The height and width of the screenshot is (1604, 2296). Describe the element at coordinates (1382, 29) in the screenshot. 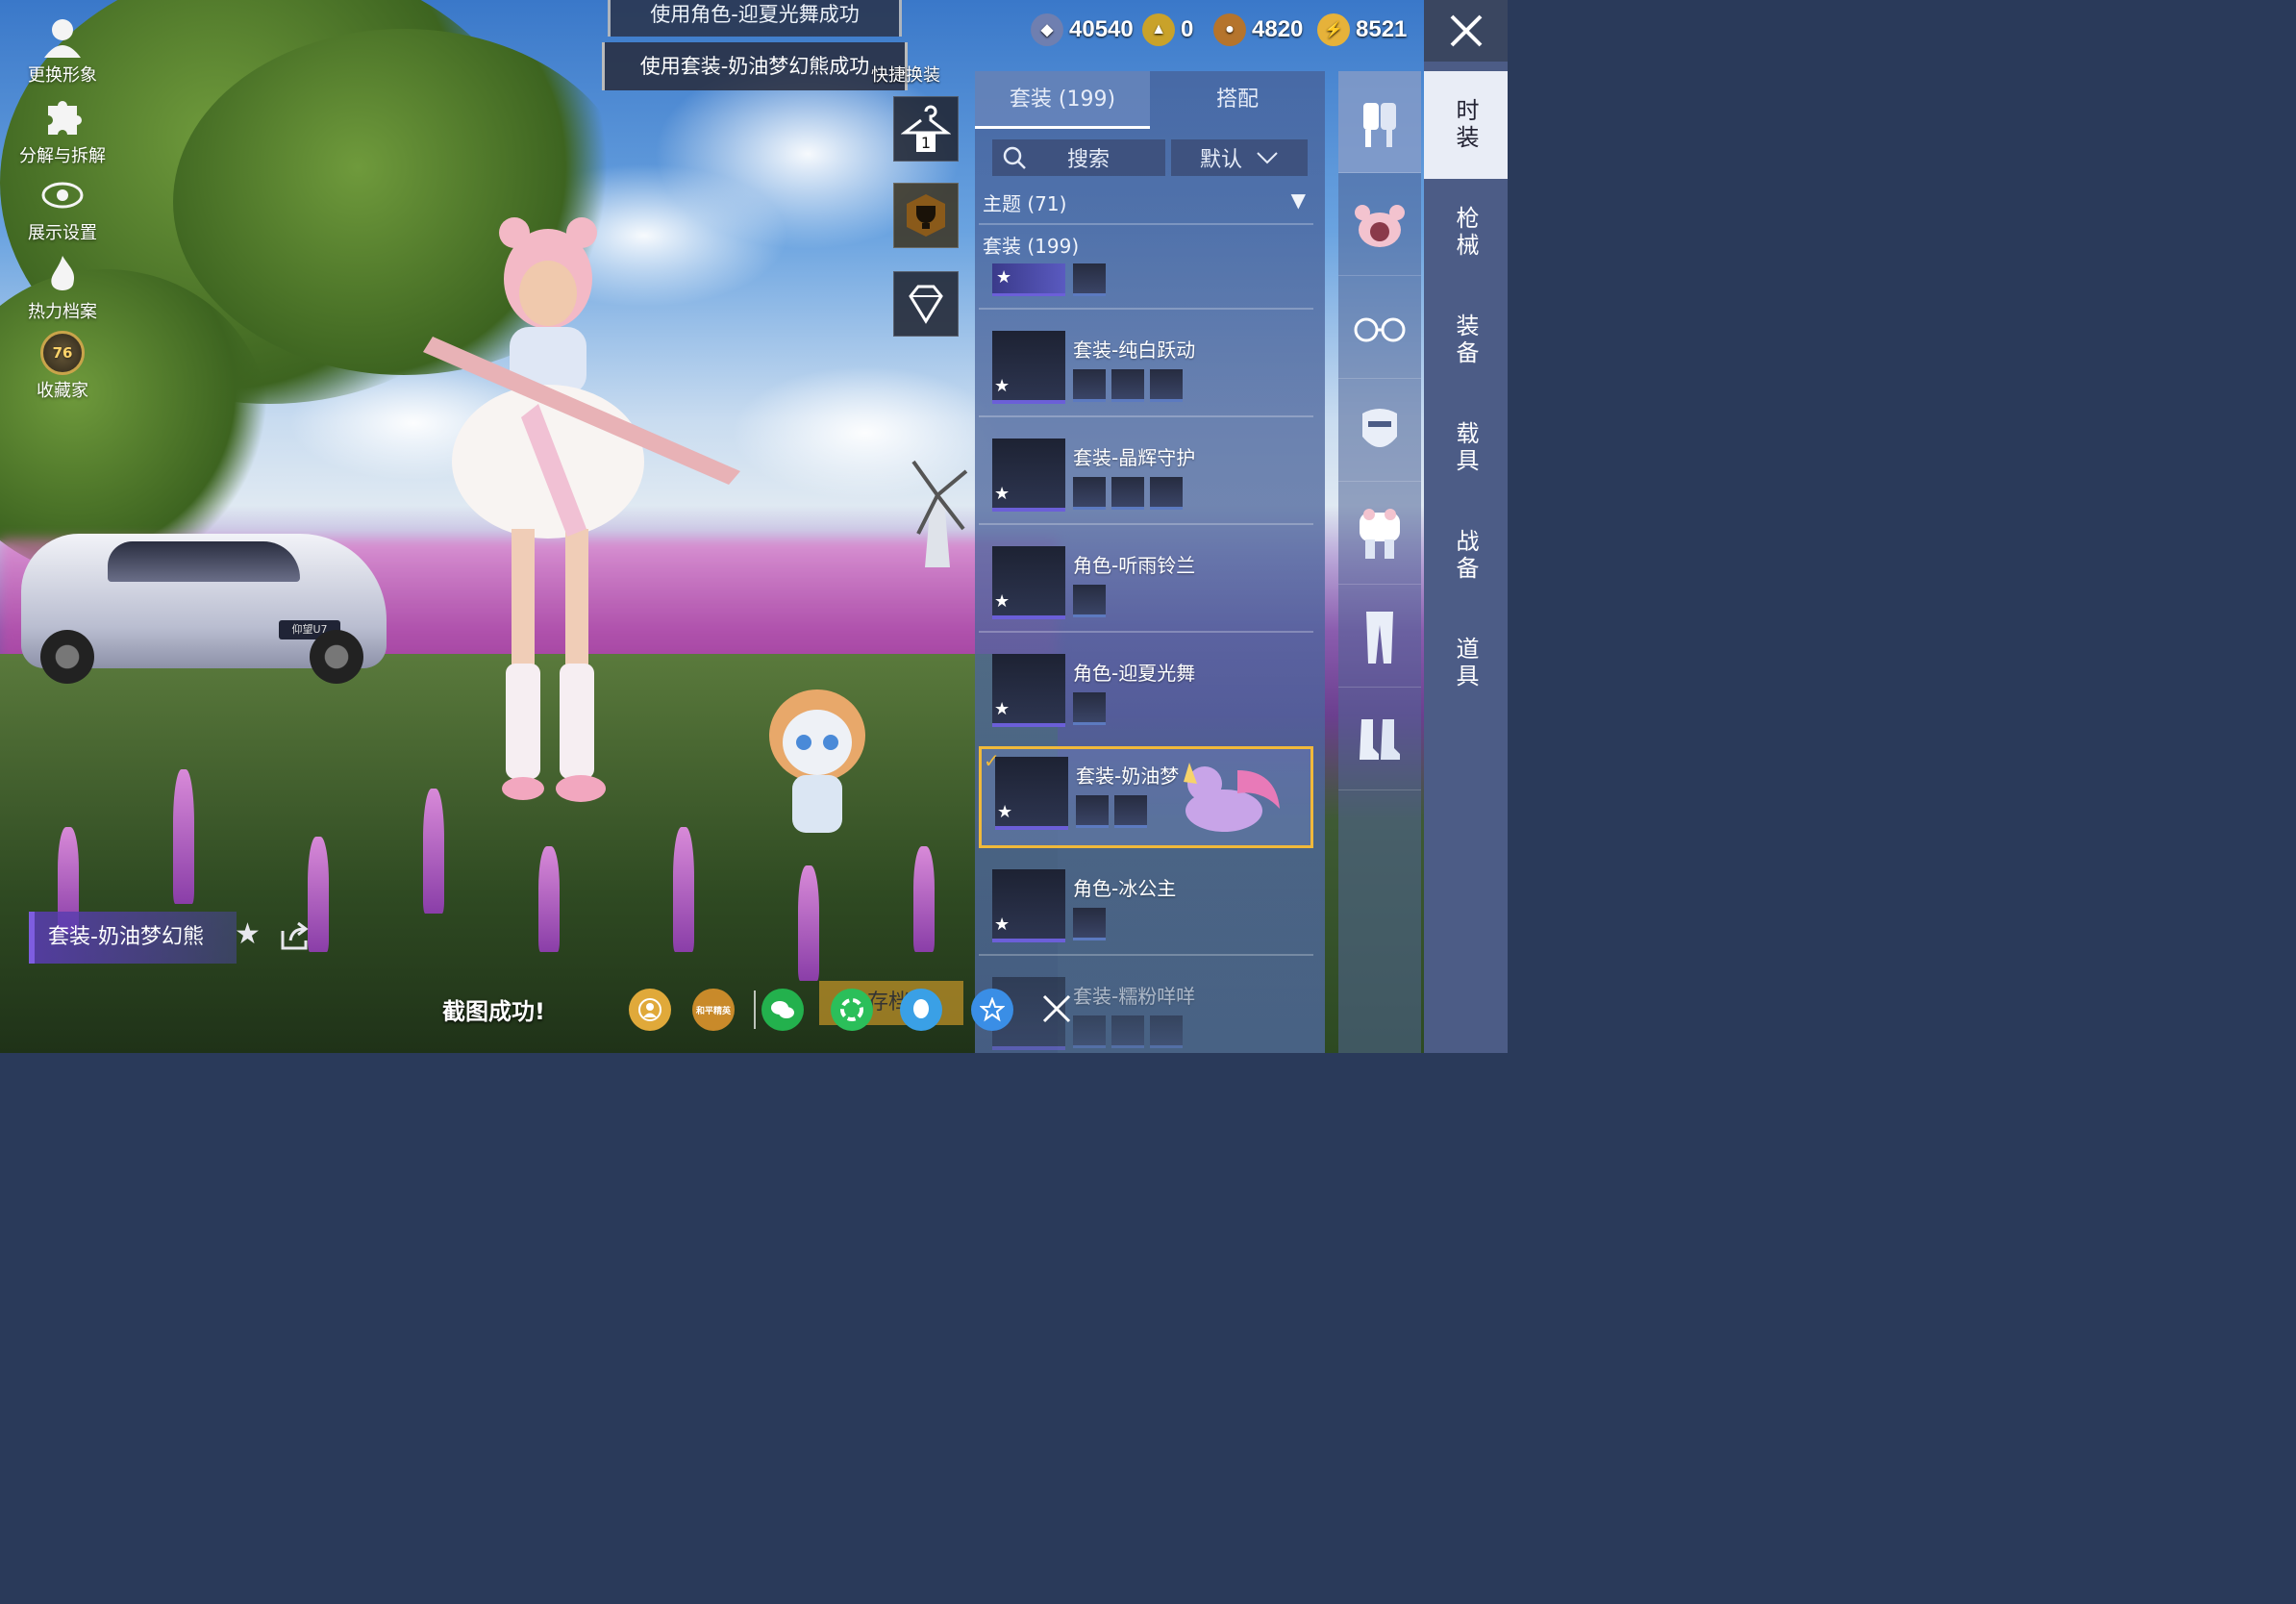

I see `currency-lightning-value: 8521` at that location.